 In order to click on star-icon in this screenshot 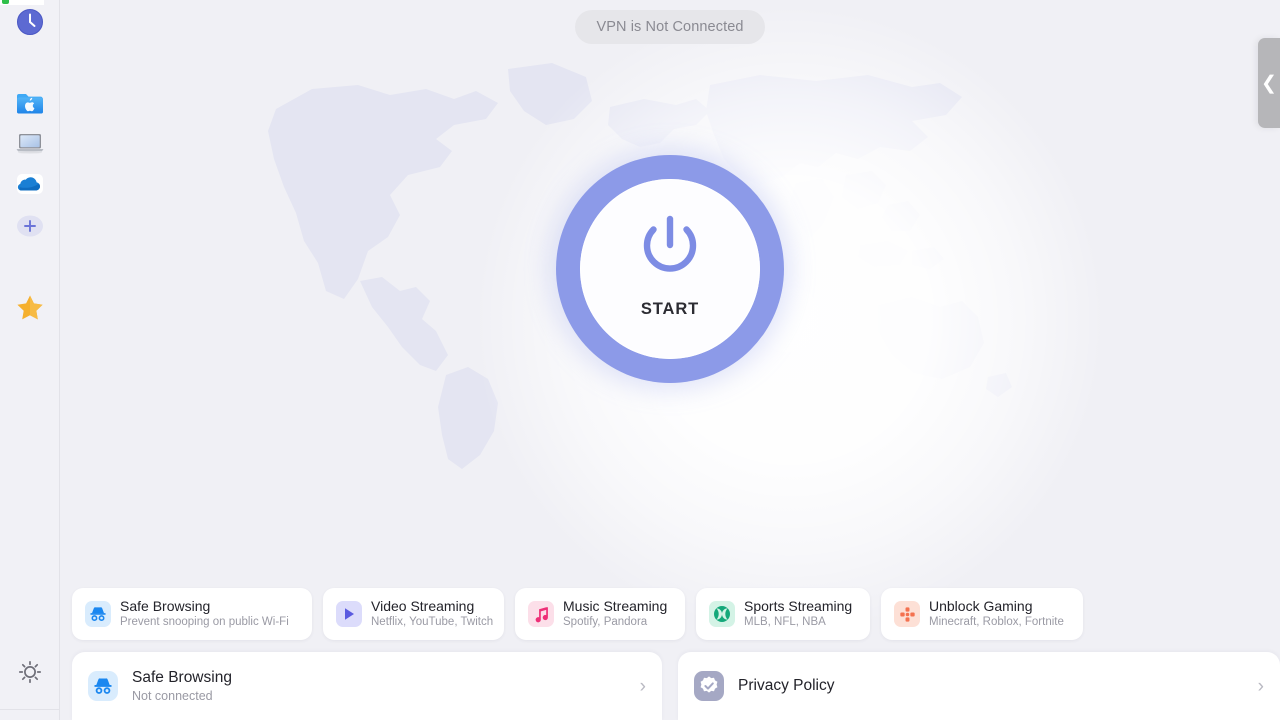, I will do `click(30, 307)`.